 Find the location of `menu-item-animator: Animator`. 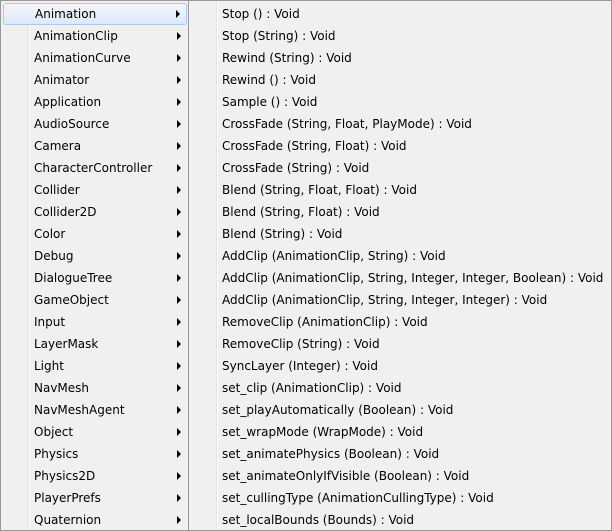

menu-item-animator: Animator is located at coordinates (95, 80).